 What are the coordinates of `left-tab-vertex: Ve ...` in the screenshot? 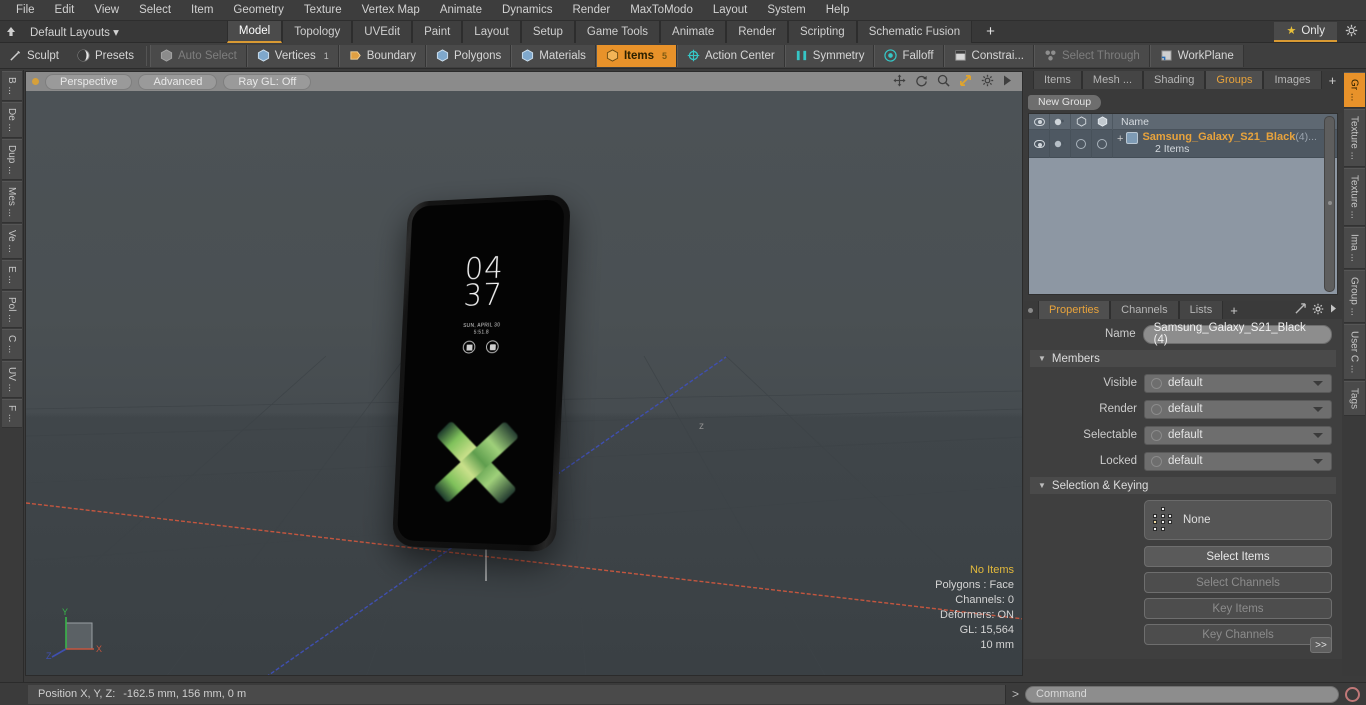 It's located at (11, 241).